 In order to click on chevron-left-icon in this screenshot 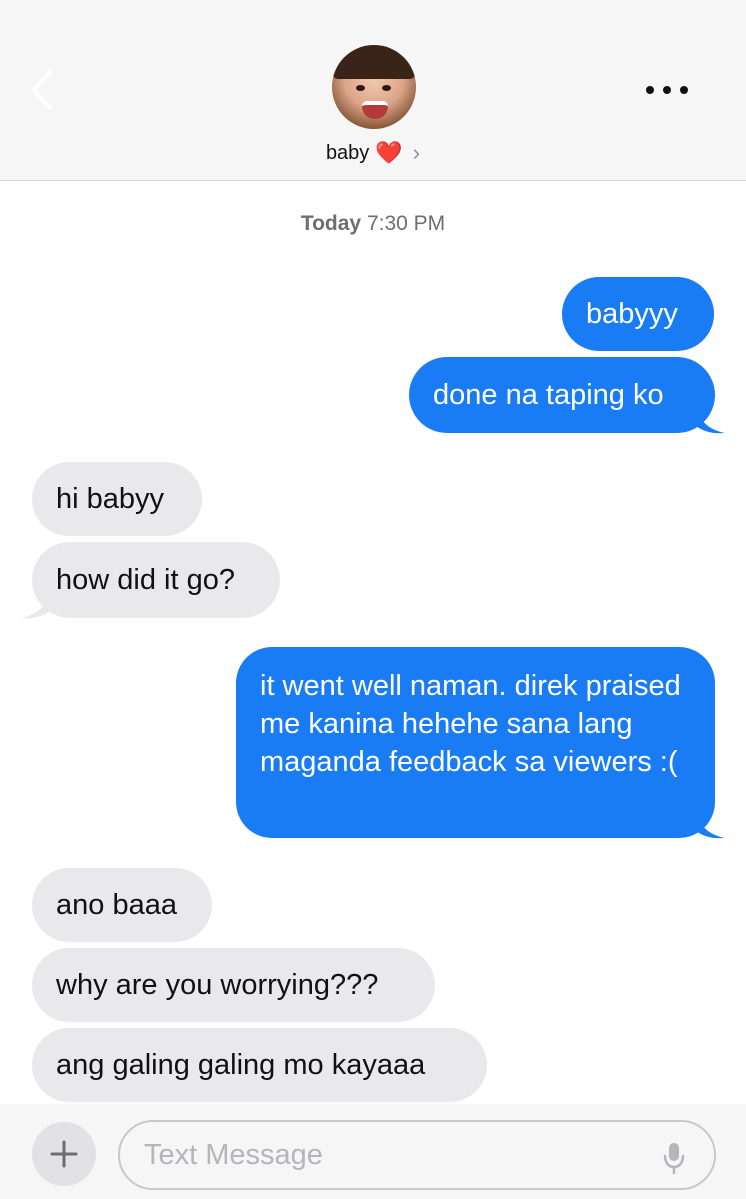, I will do `click(42, 90)`.